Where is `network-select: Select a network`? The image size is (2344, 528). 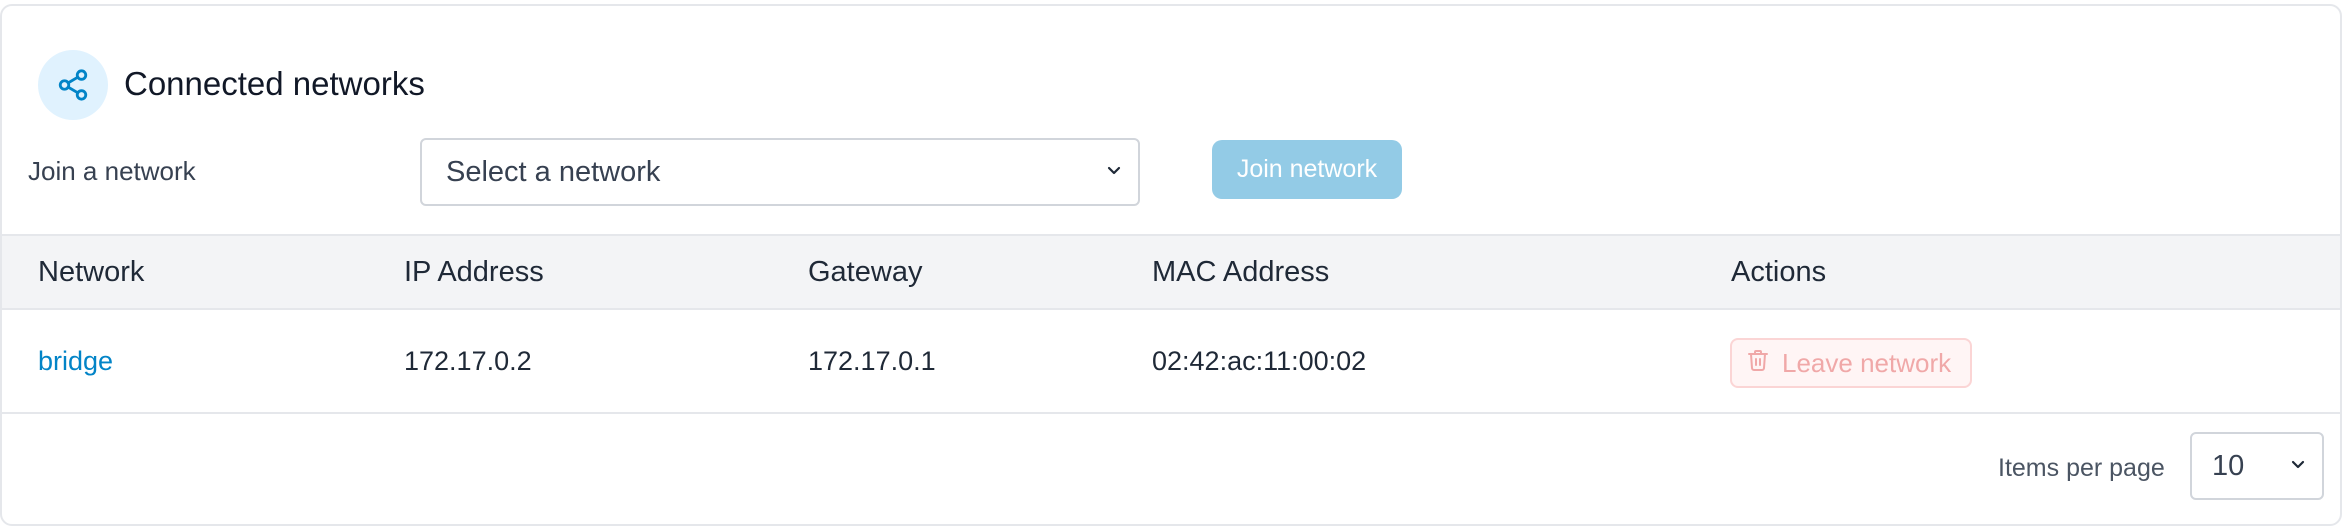
network-select: Select a network is located at coordinates (780, 172).